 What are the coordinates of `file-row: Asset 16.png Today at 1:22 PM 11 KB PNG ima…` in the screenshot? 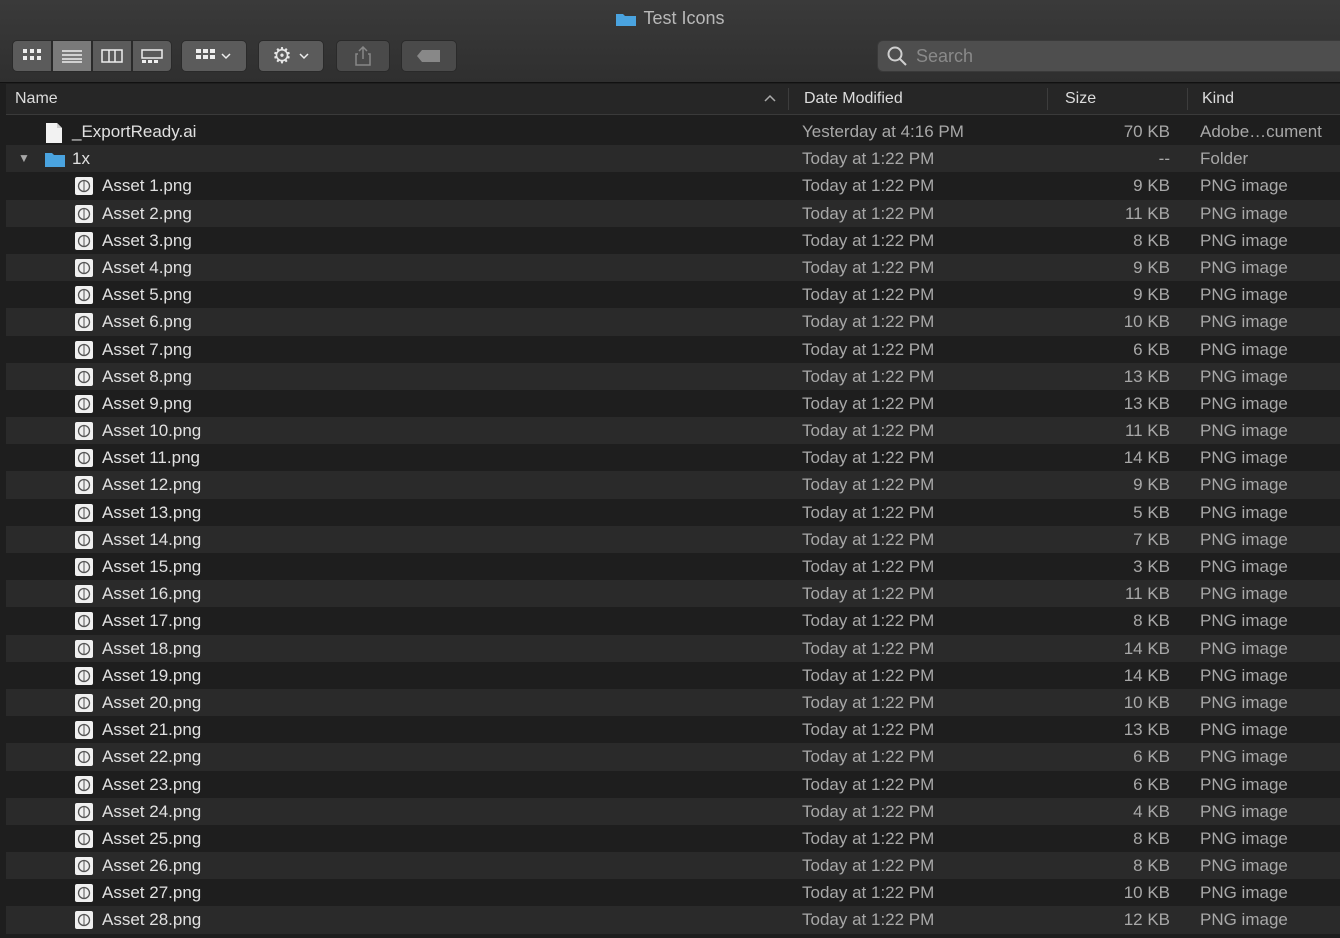 It's located at (673, 594).